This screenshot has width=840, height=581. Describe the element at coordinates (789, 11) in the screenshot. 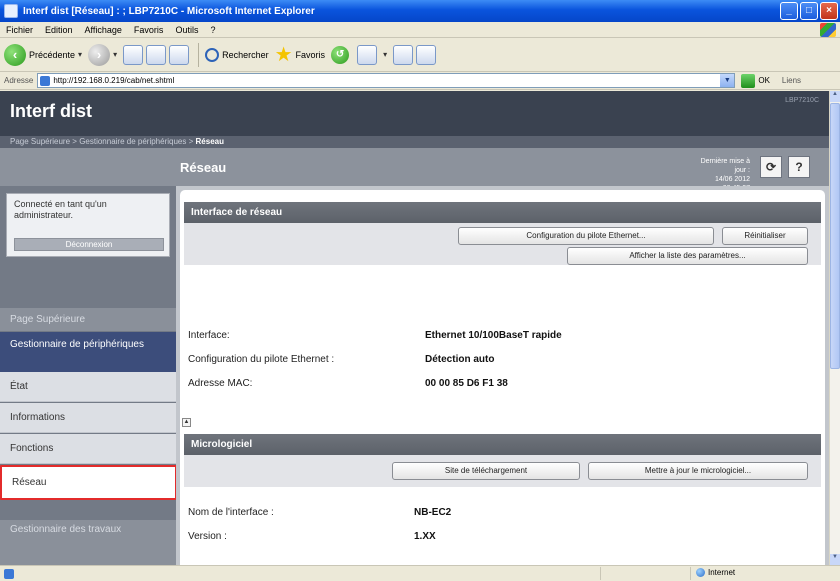

I see `minimize-button: _` at that location.